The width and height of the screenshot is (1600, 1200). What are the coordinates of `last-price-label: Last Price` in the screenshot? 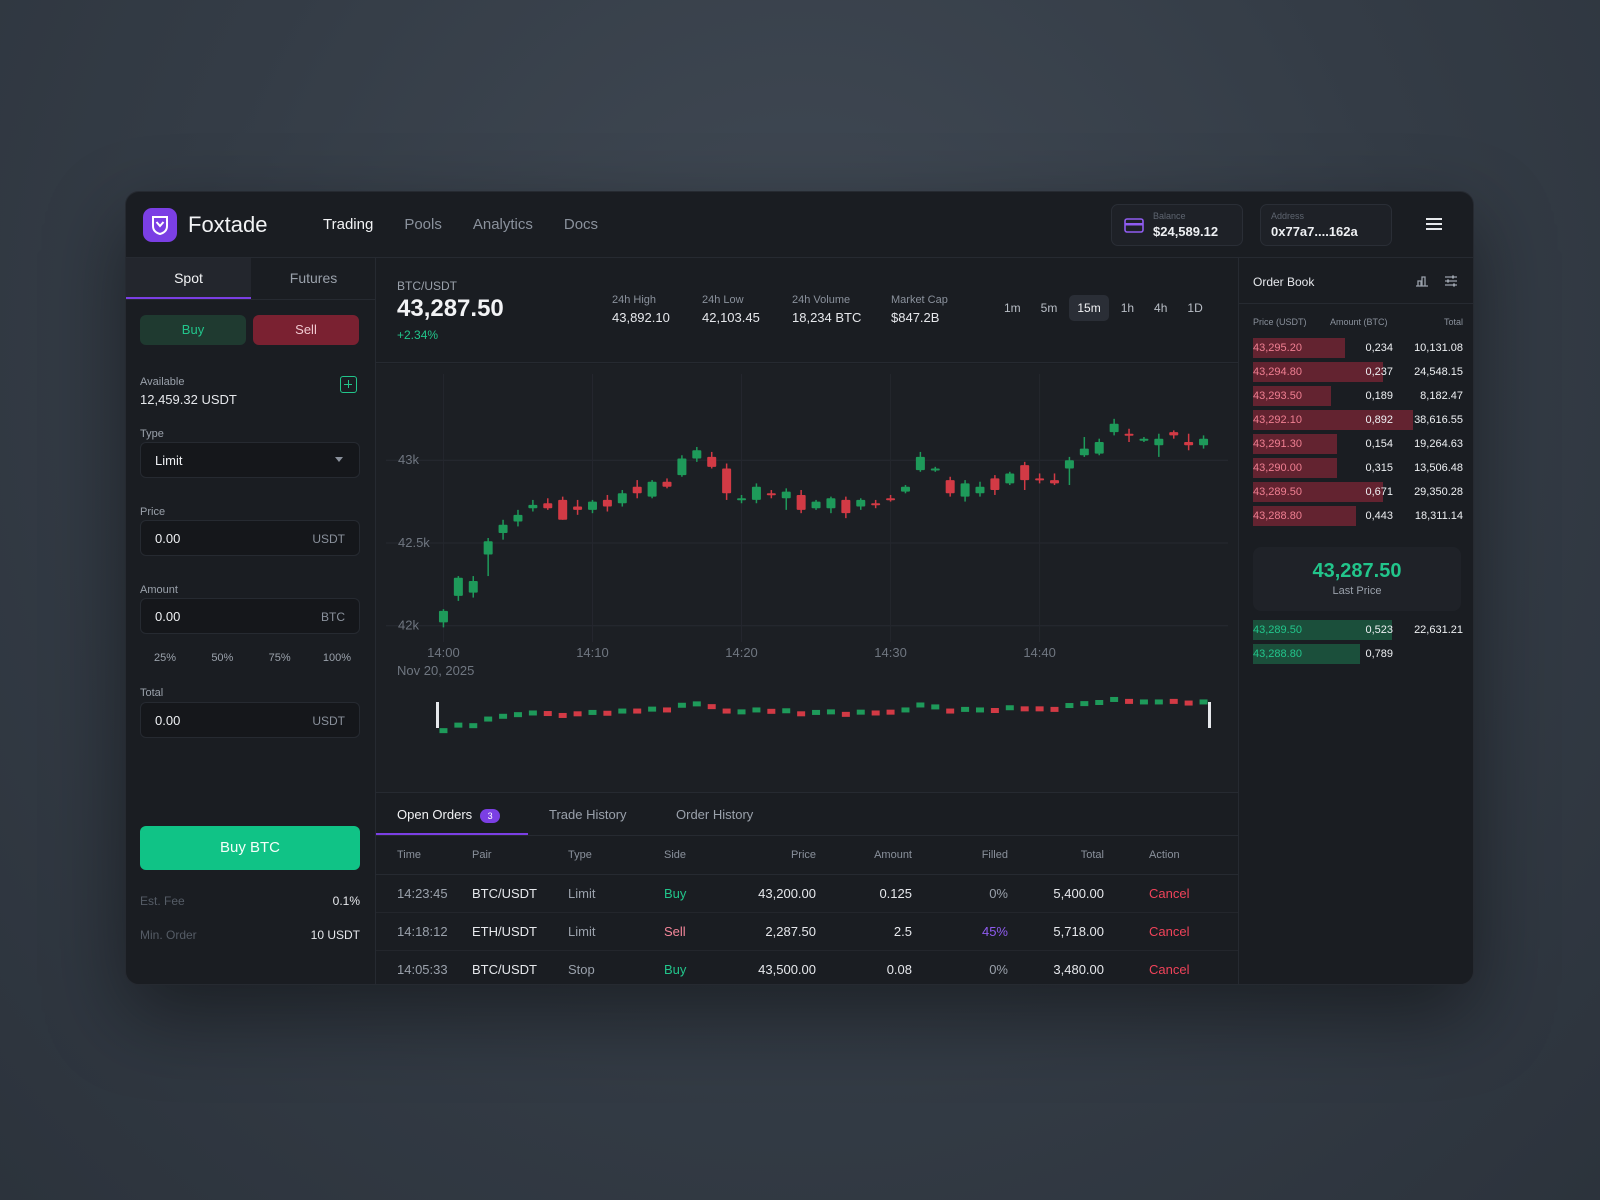 It's located at (1357, 591).